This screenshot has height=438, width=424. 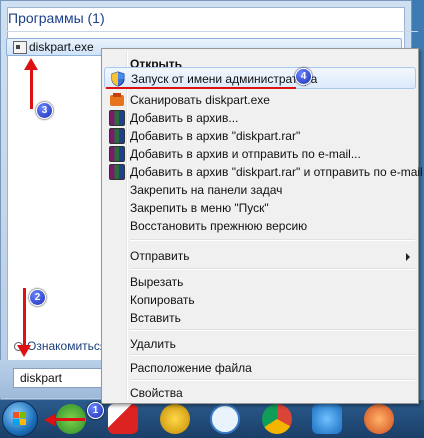 What do you see at coordinates (162, 300) in the screenshot?
I see `menu-item-label: Копировать` at bounding box center [162, 300].